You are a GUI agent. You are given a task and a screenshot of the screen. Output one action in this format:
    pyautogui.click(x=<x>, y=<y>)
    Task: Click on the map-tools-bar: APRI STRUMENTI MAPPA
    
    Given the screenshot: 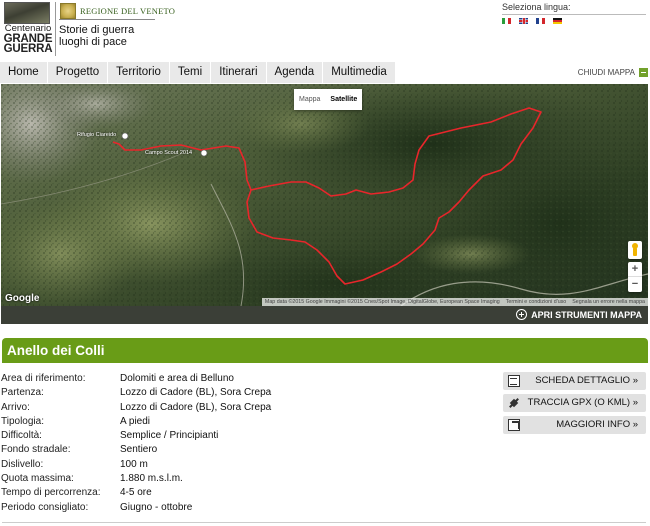 What is the action you would take?
    pyautogui.click(x=324, y=315)
    